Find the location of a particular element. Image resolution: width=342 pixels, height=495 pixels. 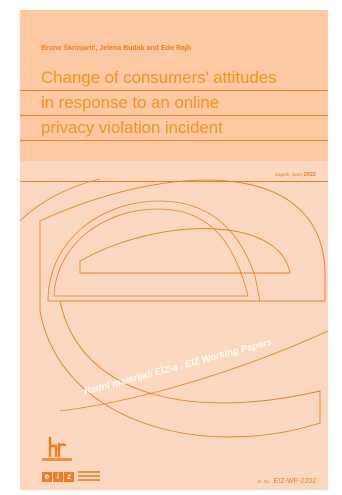

working-paper-number: br. No EIZ-WP-2202 is located at coordinates (287, 481).